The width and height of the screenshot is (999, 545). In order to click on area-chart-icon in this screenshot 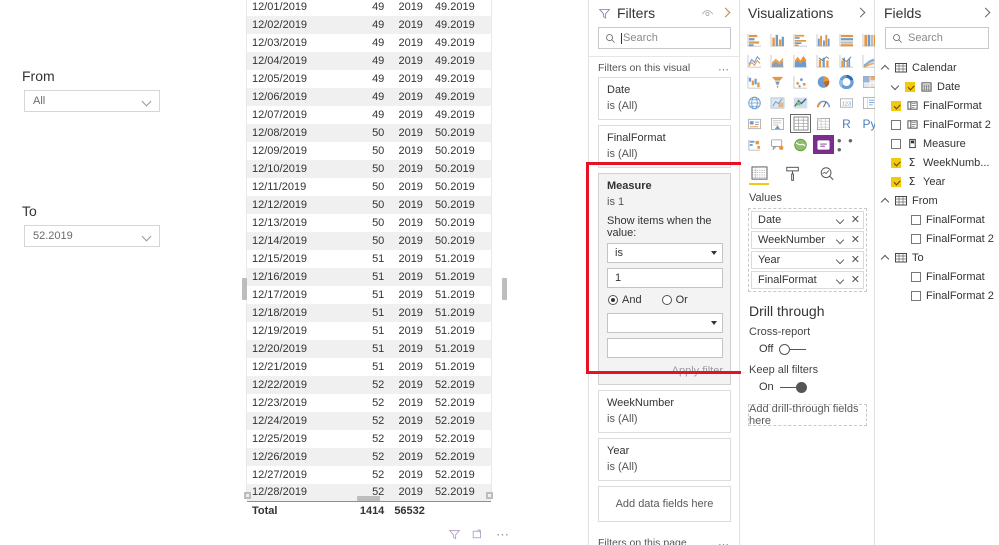, I will do `click(777, 60)`.